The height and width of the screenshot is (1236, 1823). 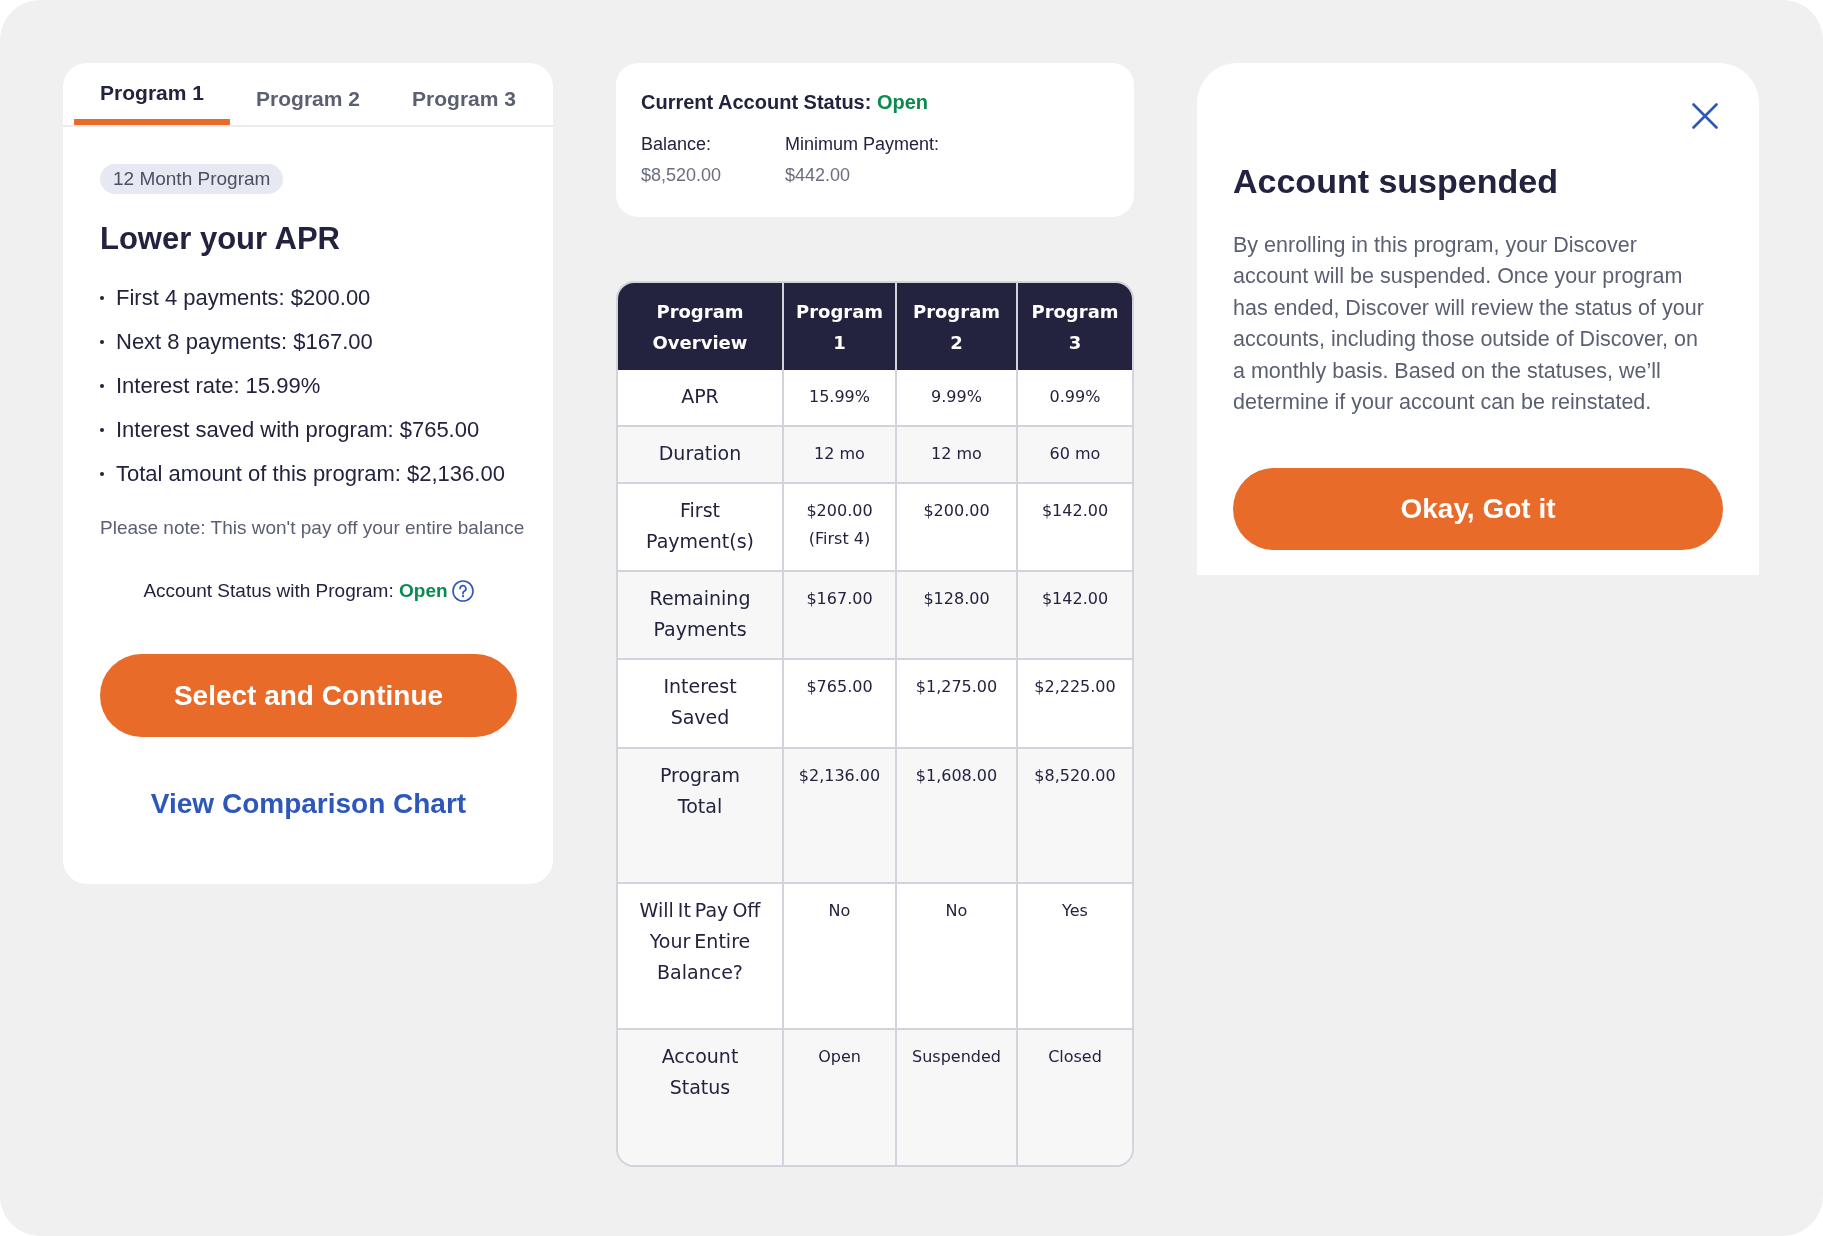 What do you see at coordinates (308, 103) in the screenshot?
I see `program-tab: Program 2` at bounding box center [308, 103].